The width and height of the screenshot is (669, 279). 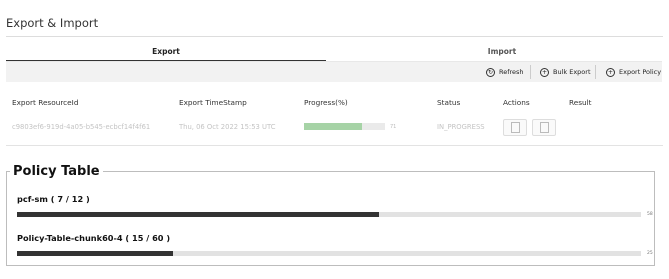 I want to click on bulk-export-button: + Bulk Export, so click(x=565, y=72).